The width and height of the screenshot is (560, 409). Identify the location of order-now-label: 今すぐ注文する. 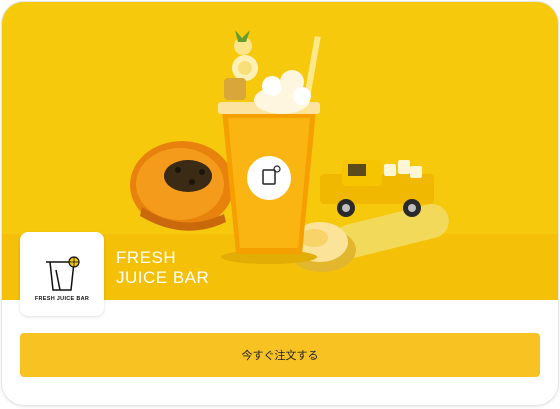
(280, 355).